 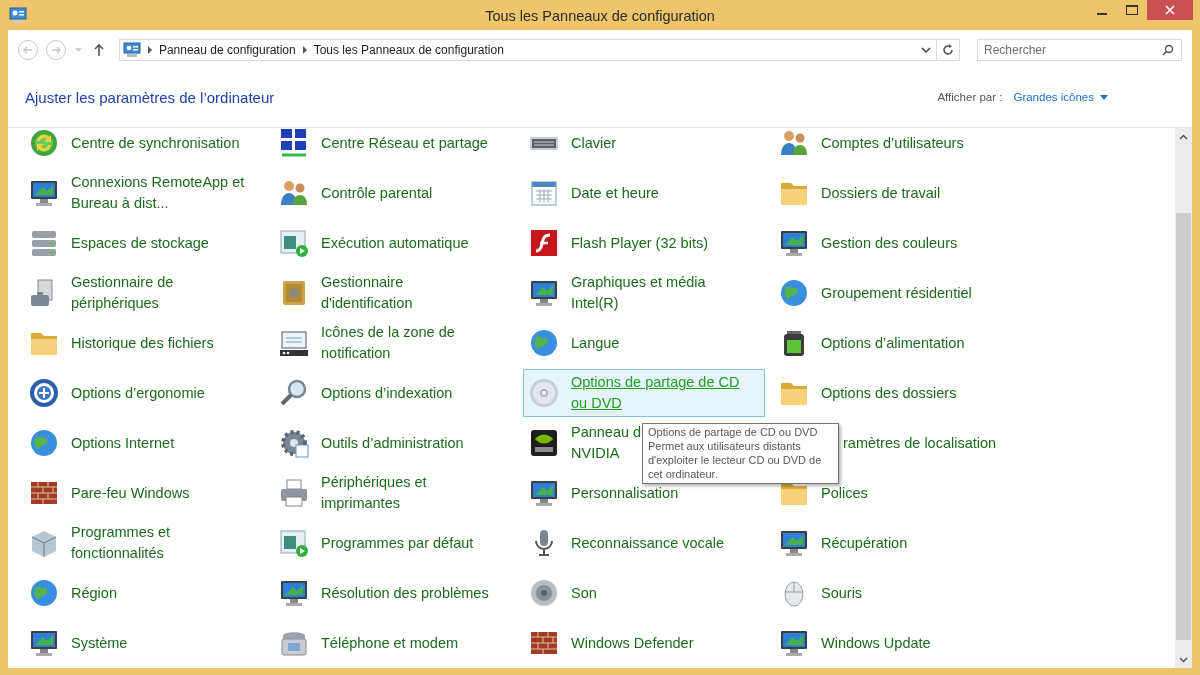 I want to click on tooltip-title: Options de partage de CD ou DVD, so click(x=733, y=432).